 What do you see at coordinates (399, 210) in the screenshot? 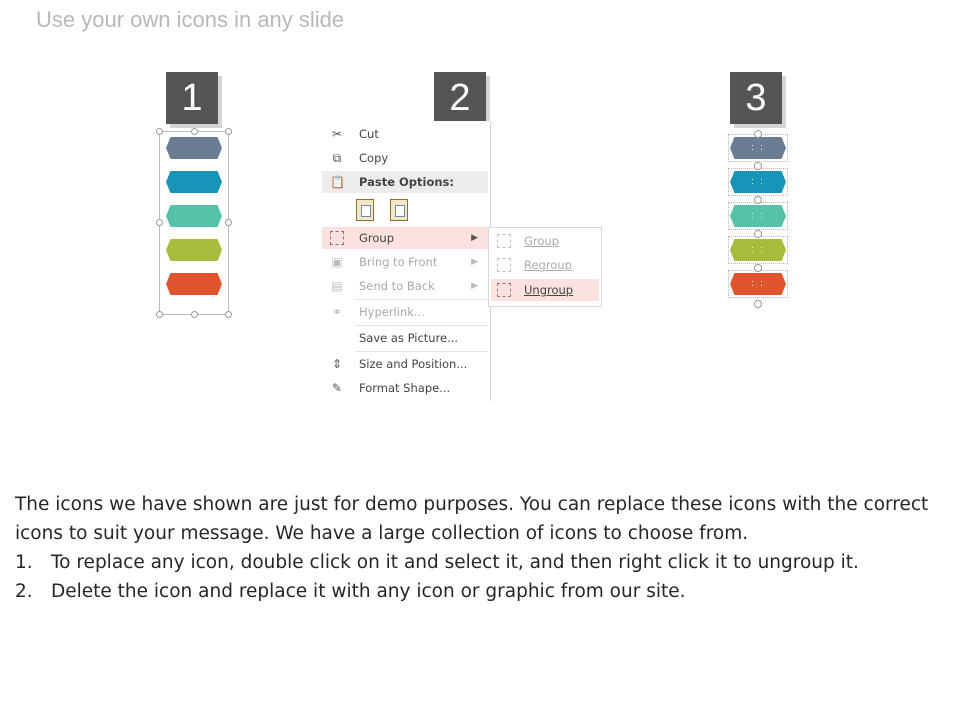
I see `paste-as-picture-icon` at bounding box center [399, 210].